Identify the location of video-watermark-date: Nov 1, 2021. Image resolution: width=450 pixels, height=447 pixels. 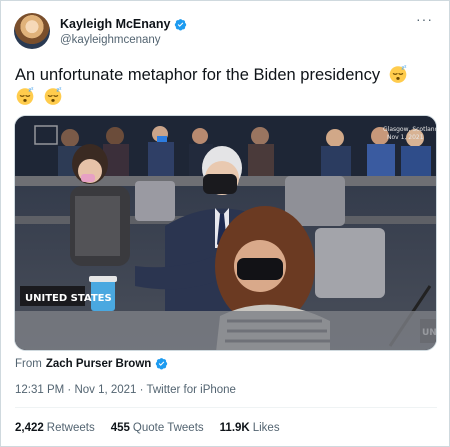
(405, 137).